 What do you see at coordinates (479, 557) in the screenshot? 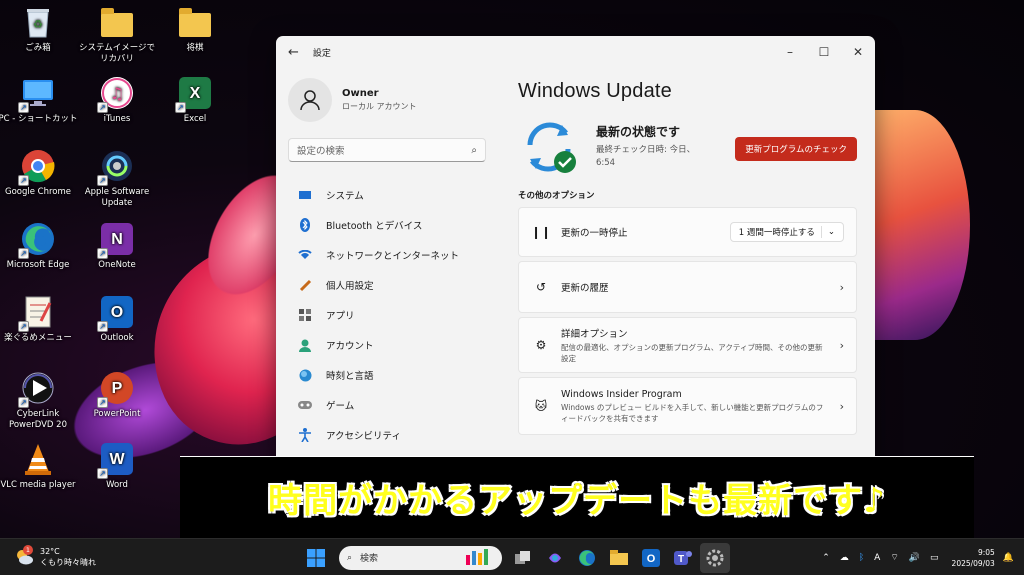
I see `search-highlight-icon` at bounding box center [479, 557].